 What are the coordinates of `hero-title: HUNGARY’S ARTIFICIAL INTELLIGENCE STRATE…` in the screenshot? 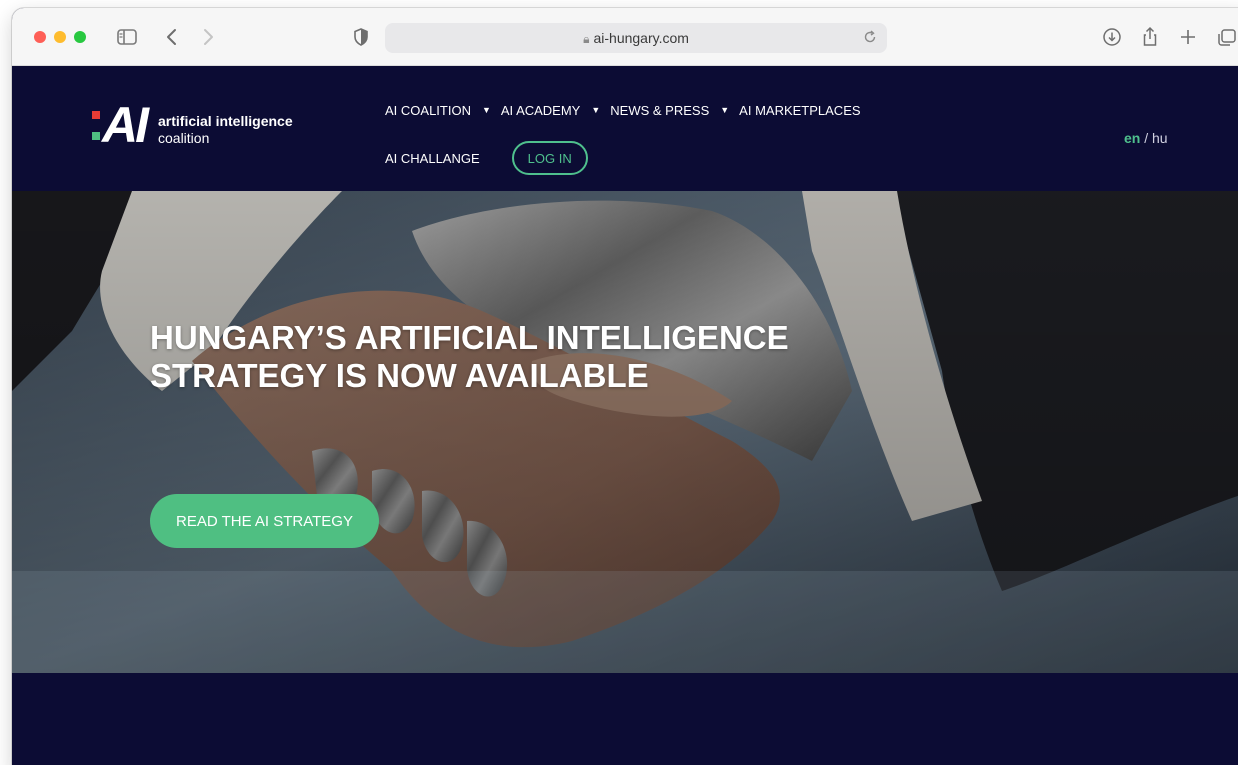 It's located at (469, 356).